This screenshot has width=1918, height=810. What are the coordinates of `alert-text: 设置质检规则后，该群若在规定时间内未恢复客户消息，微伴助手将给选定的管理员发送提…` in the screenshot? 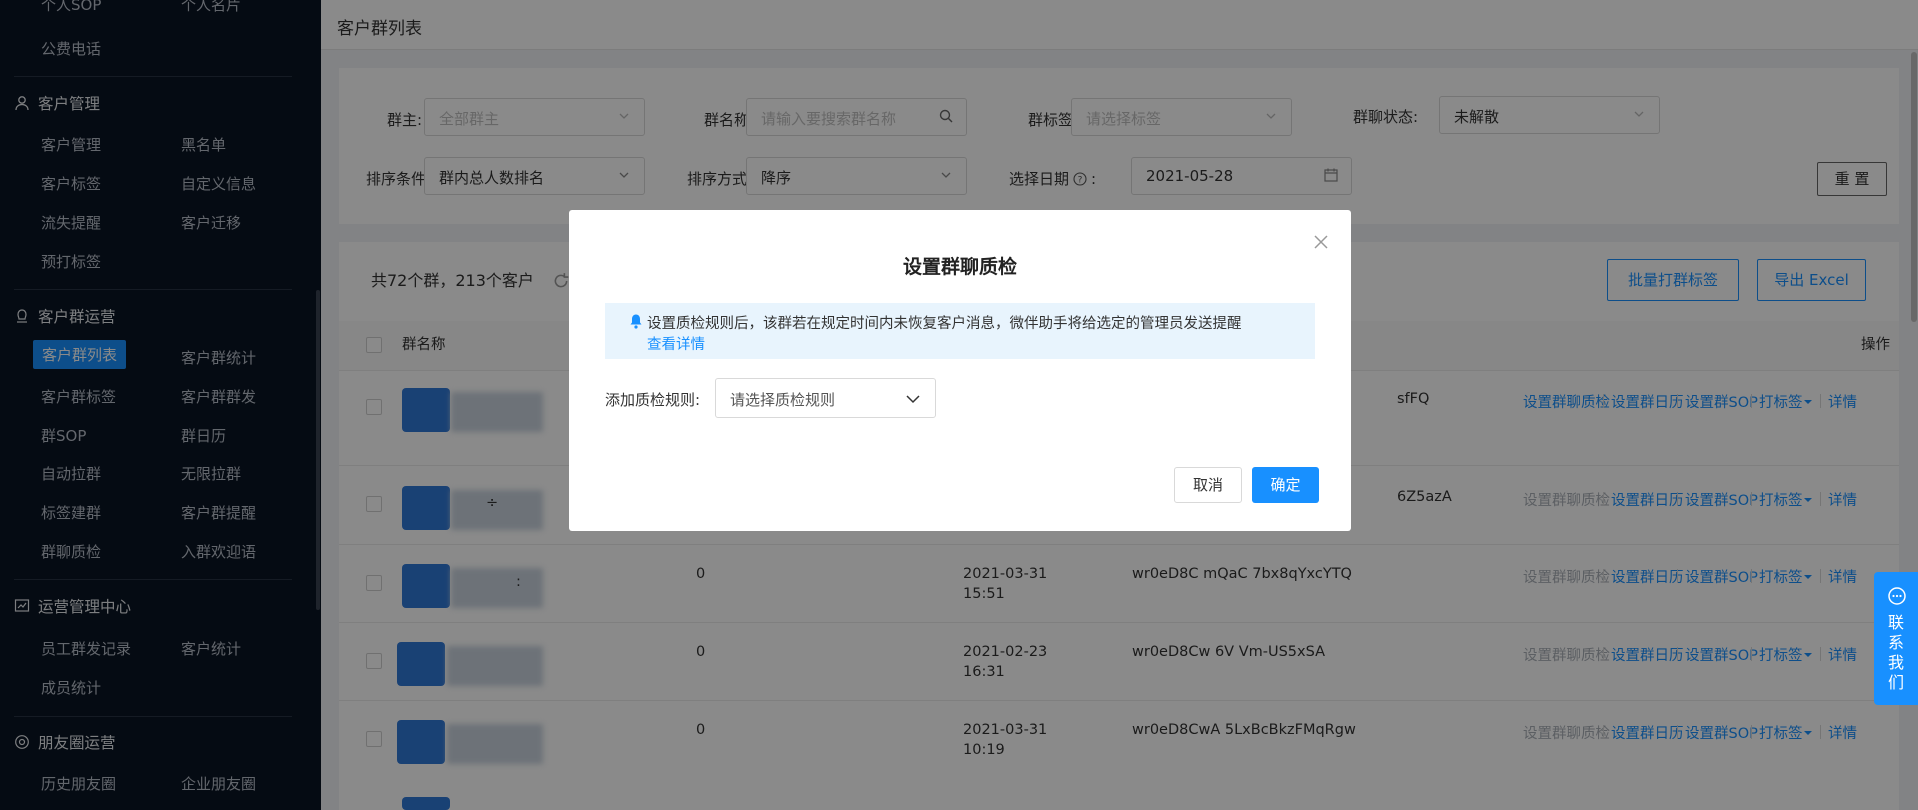 It's located at (944, 324).